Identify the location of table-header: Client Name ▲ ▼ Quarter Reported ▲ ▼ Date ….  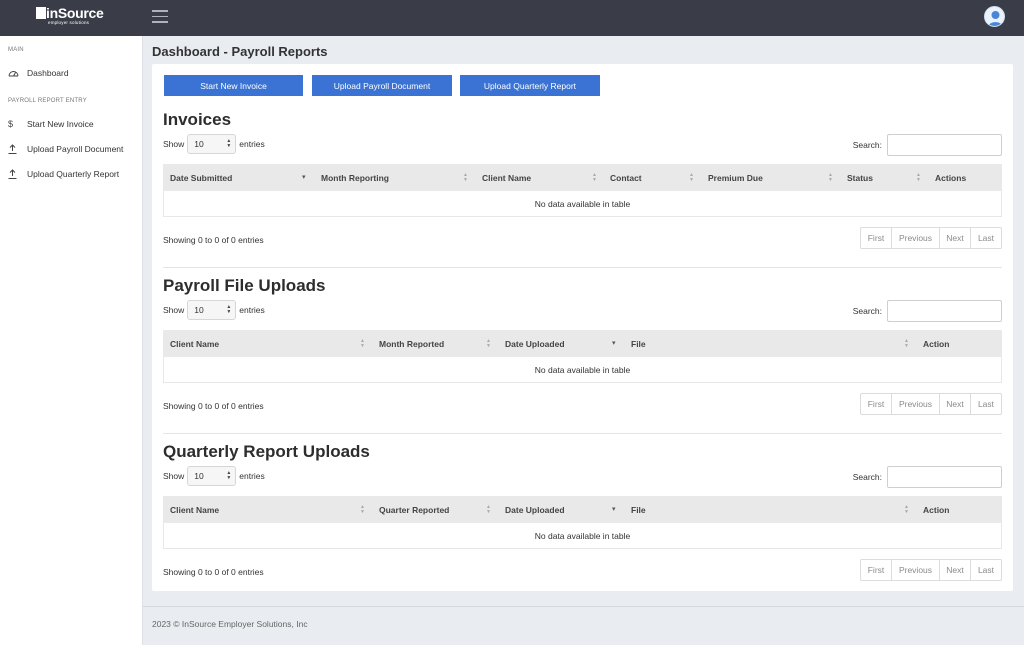
(582, 509).